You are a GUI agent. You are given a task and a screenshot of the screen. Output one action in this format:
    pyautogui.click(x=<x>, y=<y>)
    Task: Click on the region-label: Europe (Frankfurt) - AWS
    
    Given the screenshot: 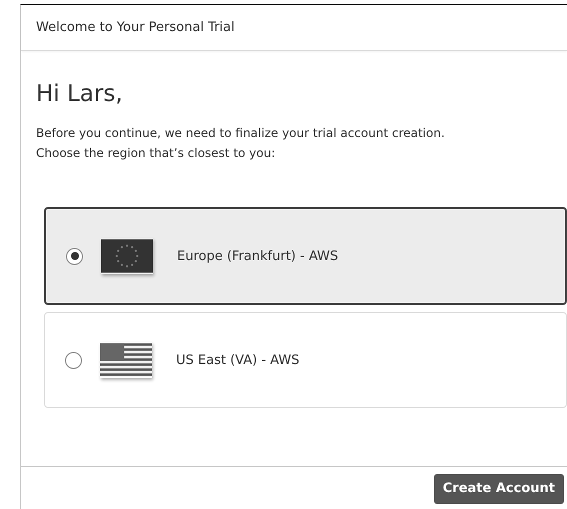 What is the action you would take?
    pyautogui.click(x=257, y=256)
    